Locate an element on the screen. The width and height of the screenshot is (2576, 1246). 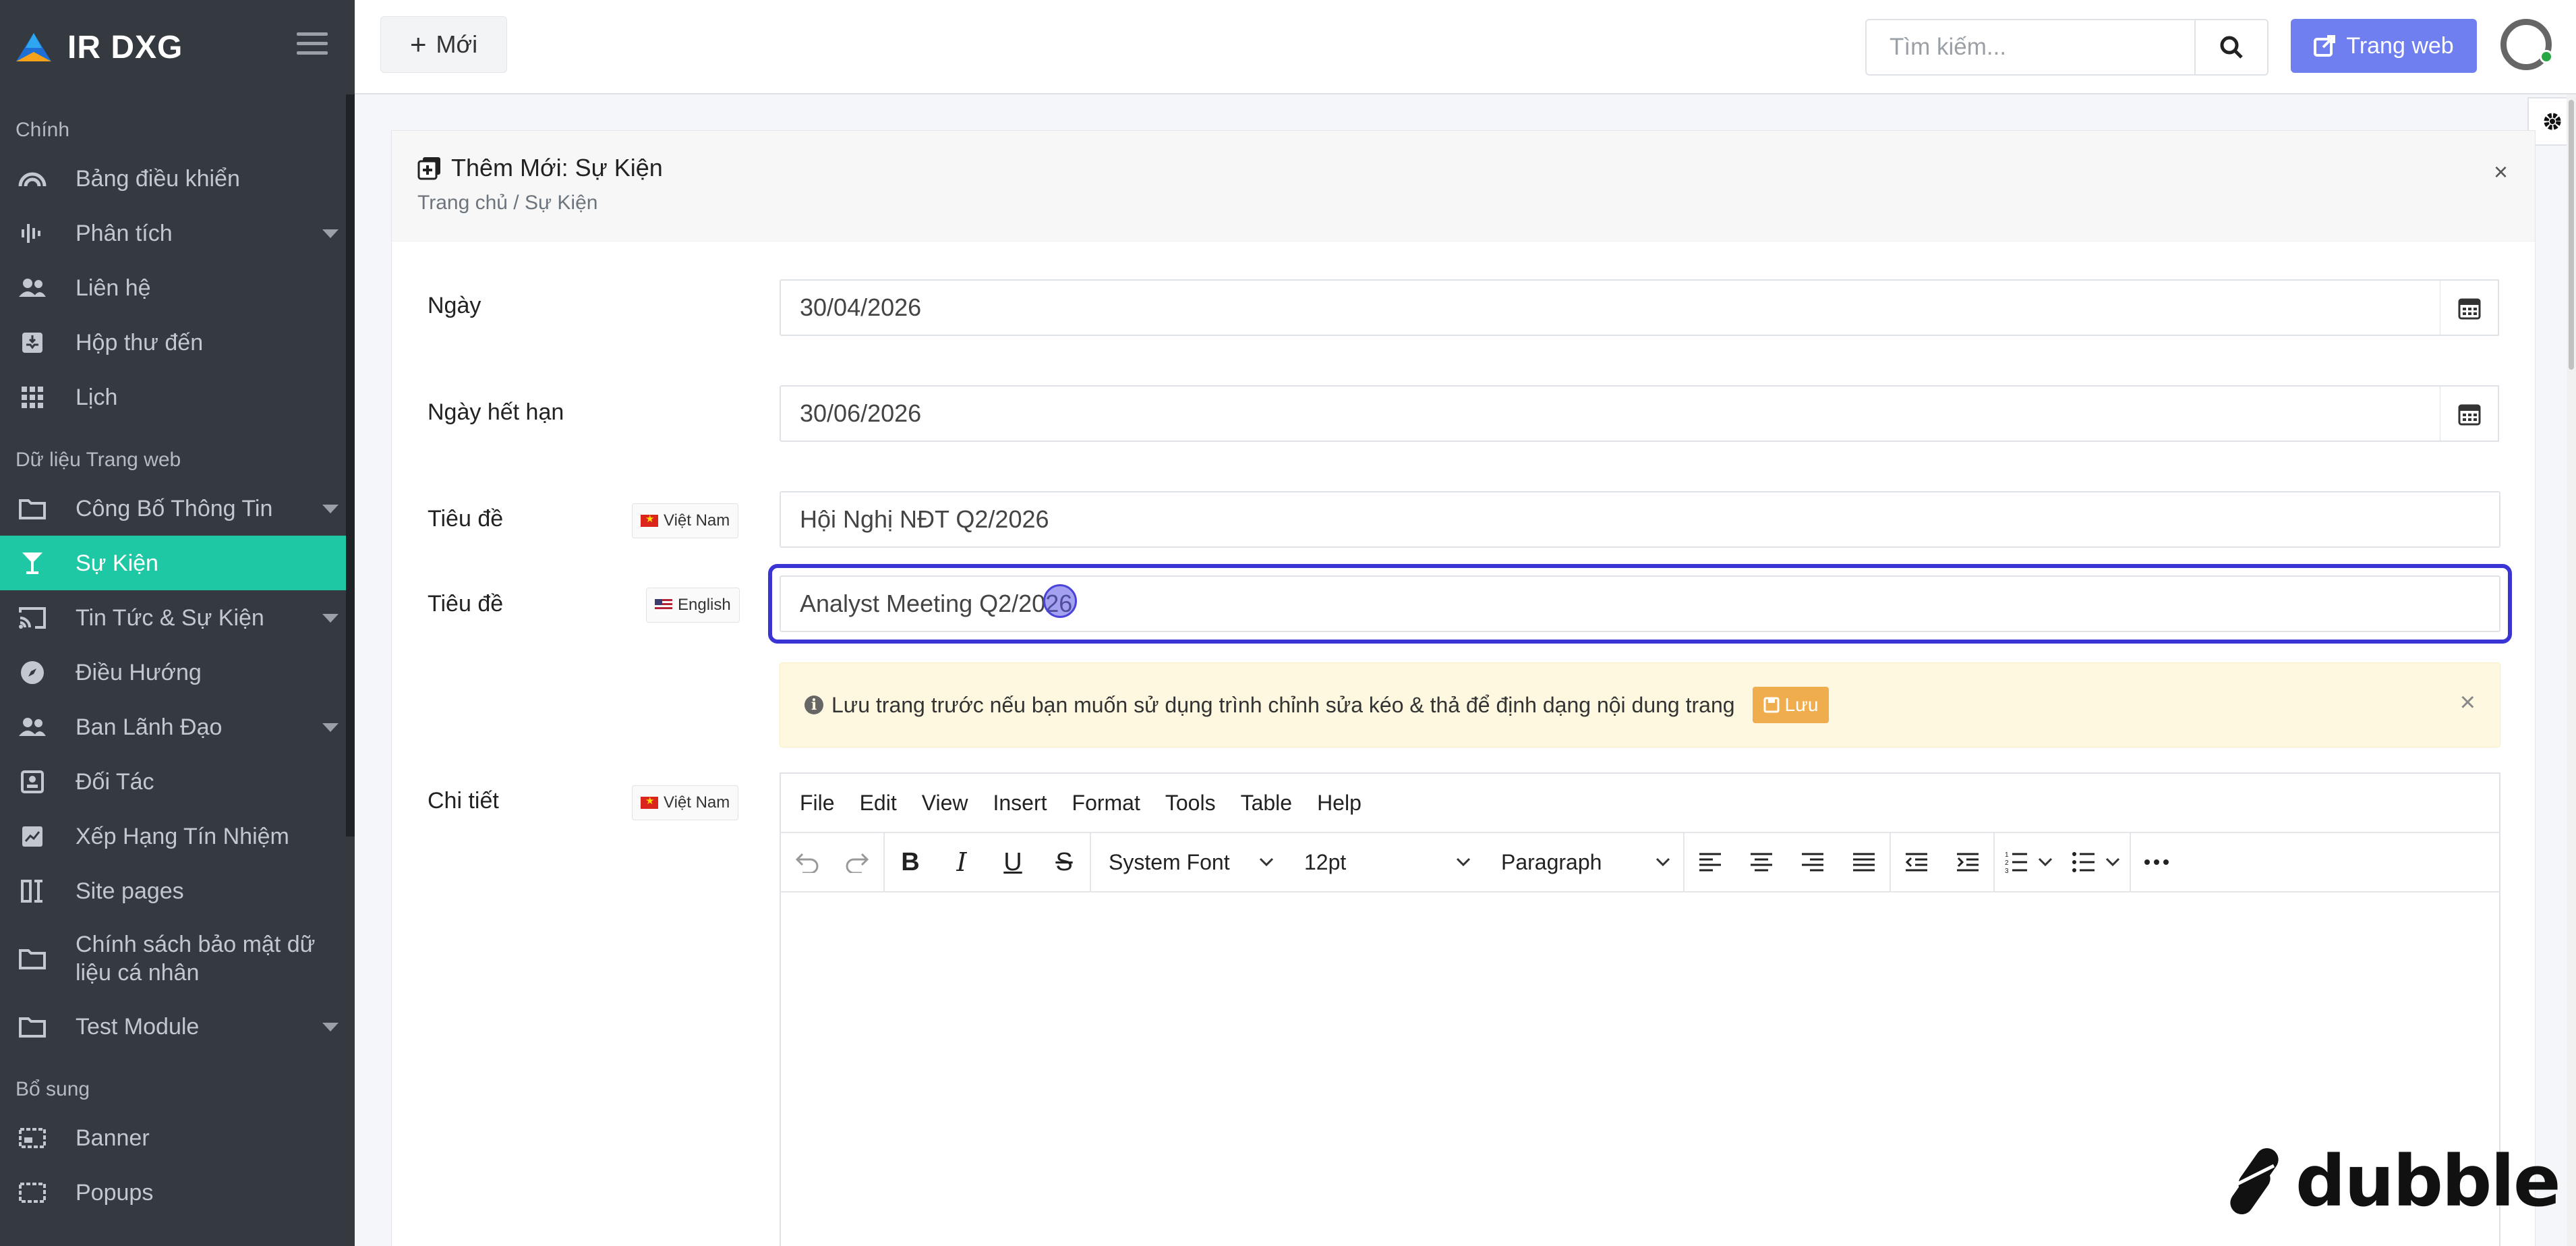
underline-button: U is located at coordinates (1013, 862).